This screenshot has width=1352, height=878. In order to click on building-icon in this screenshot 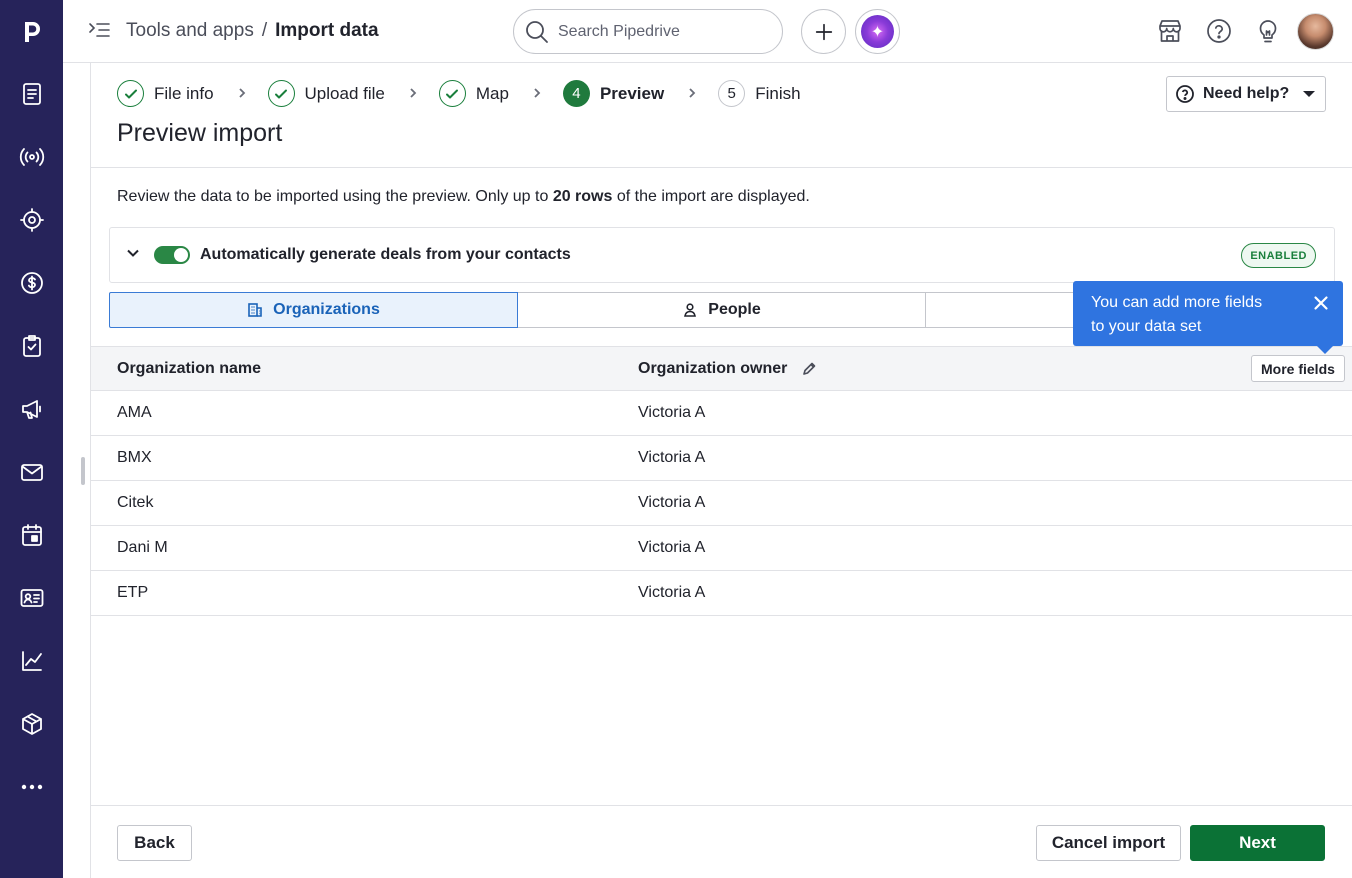, I will do `click(255, 310)`.